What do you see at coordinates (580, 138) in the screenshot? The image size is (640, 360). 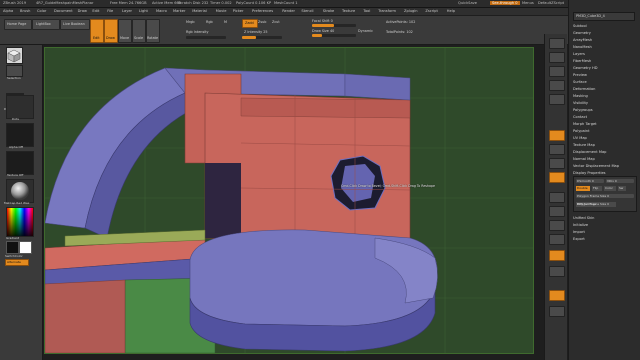 I see `palette-uv-map: UV Map` at bounding box center [580, 138].